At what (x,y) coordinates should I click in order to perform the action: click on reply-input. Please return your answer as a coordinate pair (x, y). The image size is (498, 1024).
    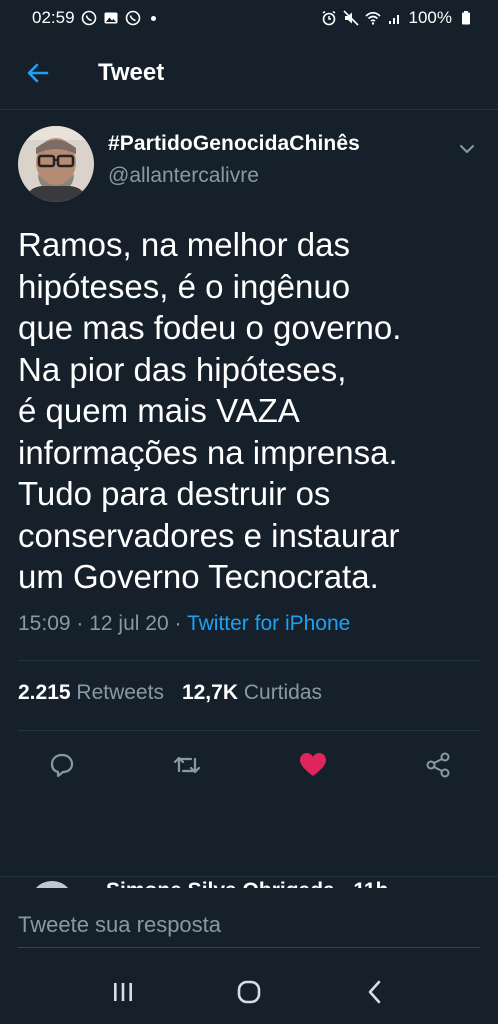
    Looking at the image, I should click on (249, 925).